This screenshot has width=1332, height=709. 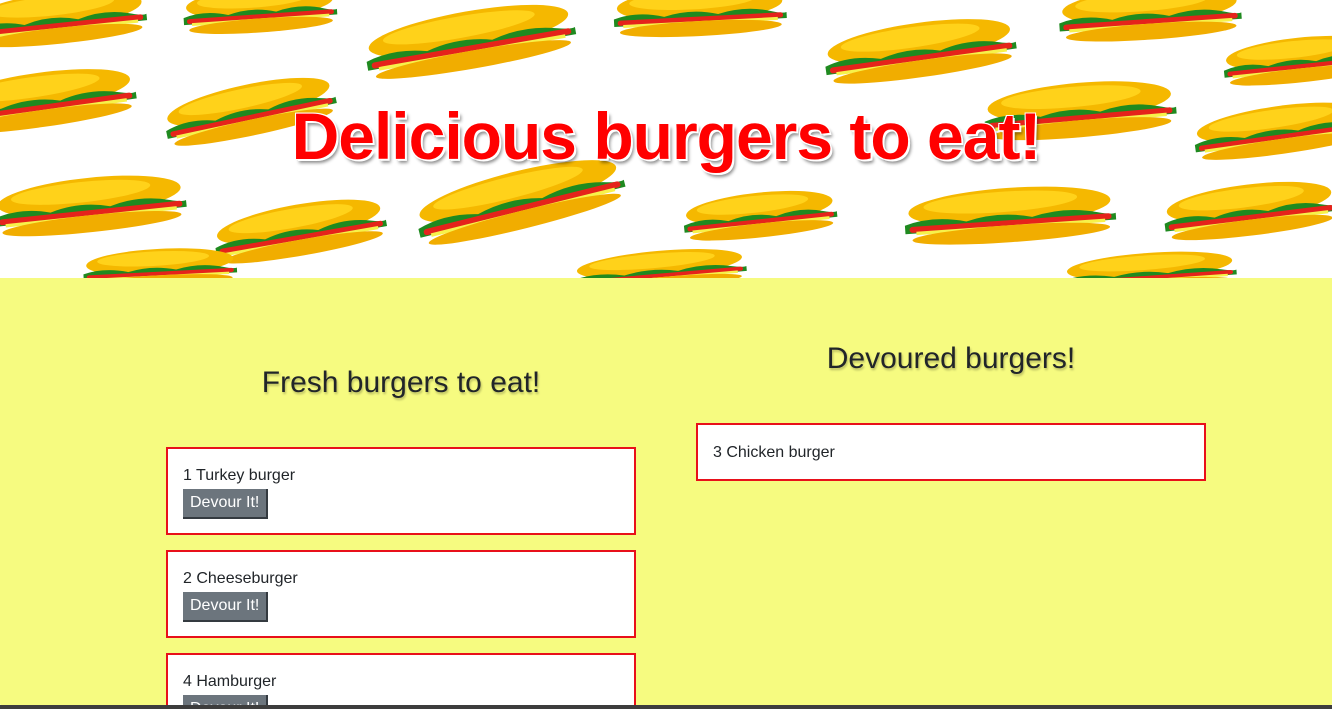 I want to click on devoured-card-chicken: 3 Chicken burger, so click(x=951, y=452).